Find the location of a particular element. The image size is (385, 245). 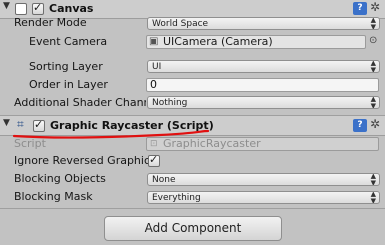

render-mode-label: Render Mode is located at coordinates (50, 22).